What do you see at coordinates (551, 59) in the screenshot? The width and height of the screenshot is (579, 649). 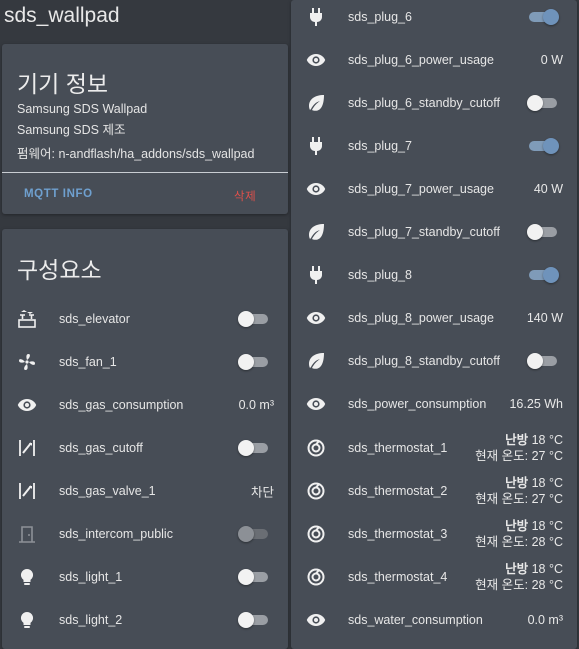 I see `entity-value: 0 W` at bounding box center [551, 59].